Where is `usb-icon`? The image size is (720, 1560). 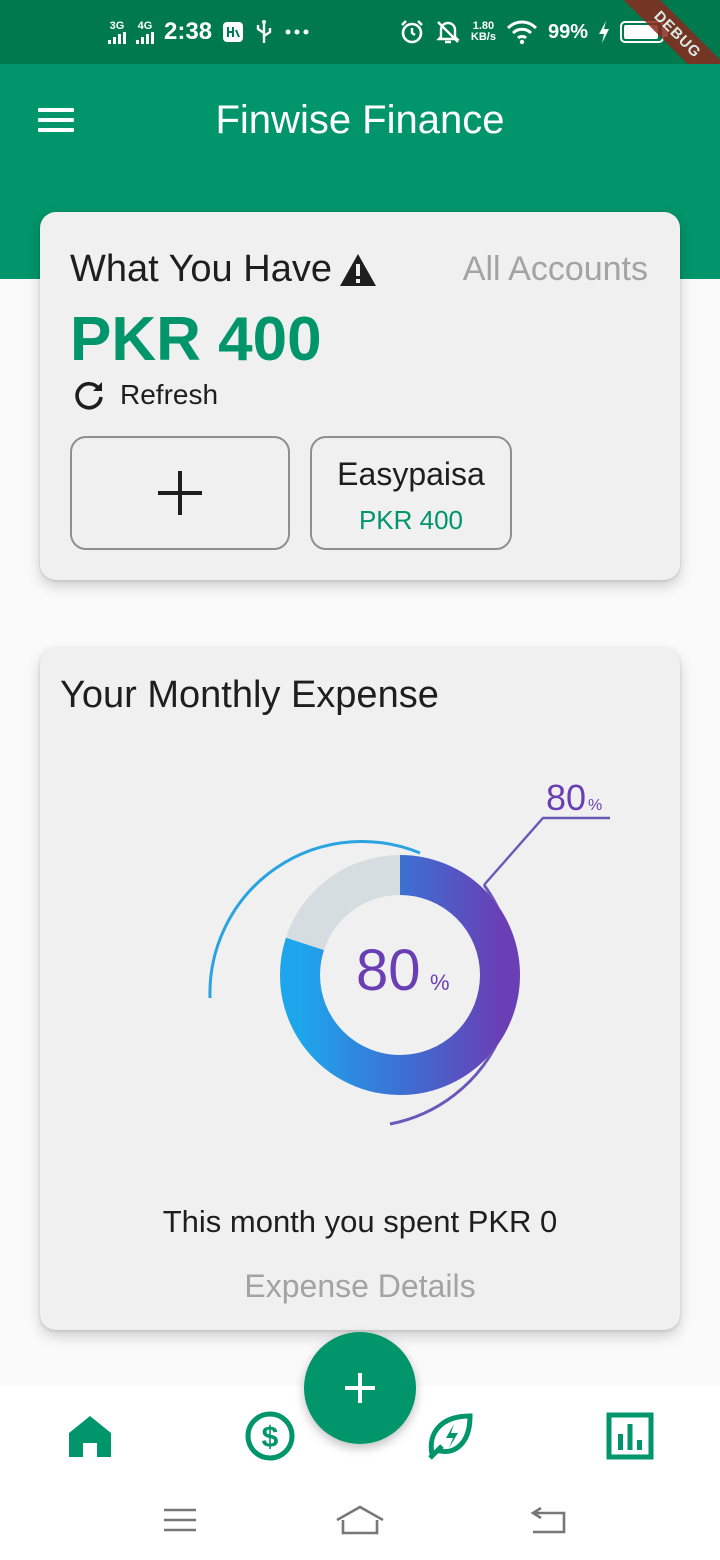 usb-icon is located at coordinates (264, 31).